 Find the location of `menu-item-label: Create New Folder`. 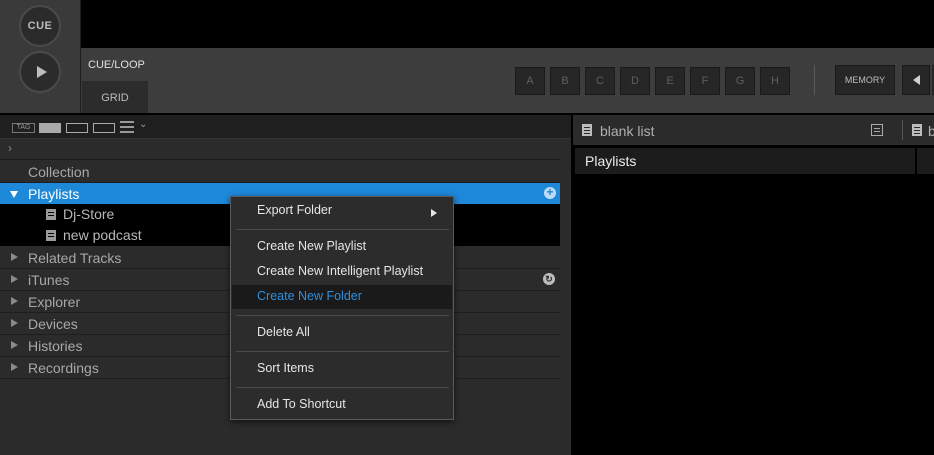

menu-item-label: Create New Folder is located at coordinates (309, 296).